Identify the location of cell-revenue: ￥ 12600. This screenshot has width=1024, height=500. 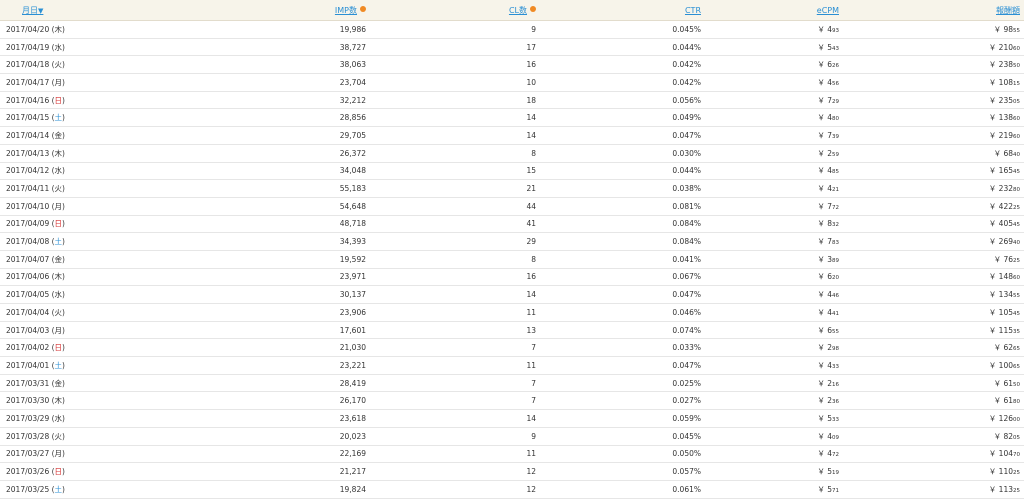
(933, 419).